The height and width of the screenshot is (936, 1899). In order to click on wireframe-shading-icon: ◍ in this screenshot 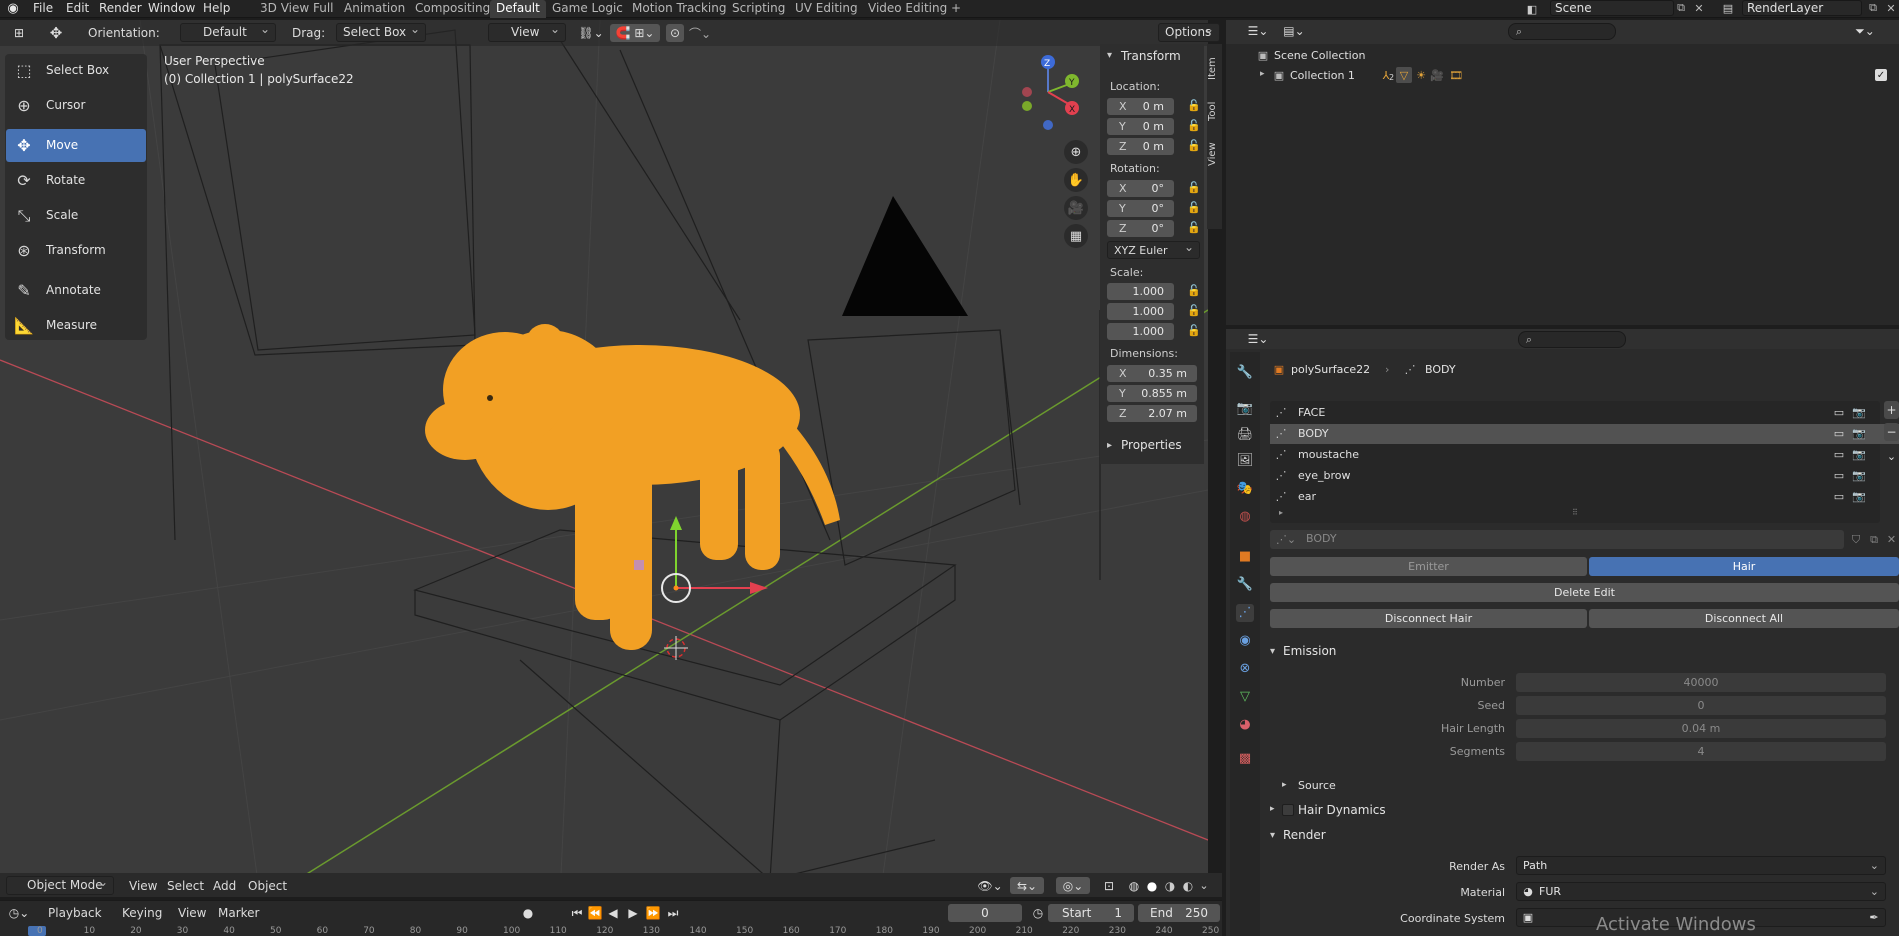, I will do `click(1134, 885)`.